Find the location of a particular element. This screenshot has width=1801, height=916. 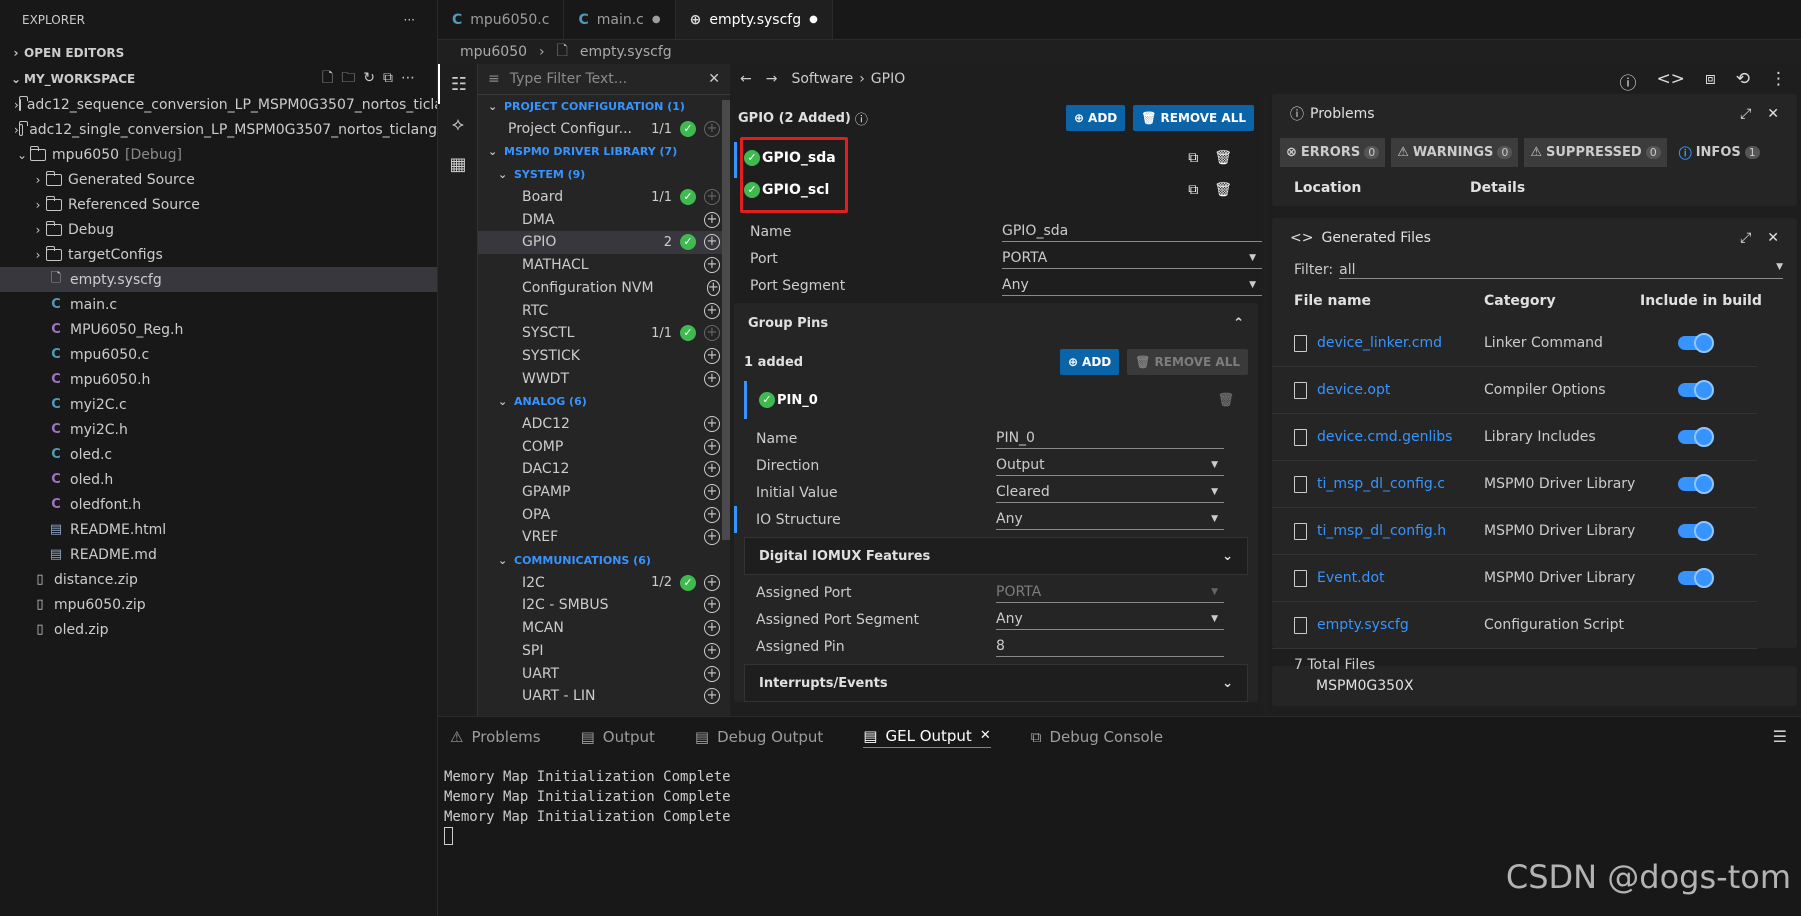

tree-item: 🗋 empty.syscfg is located at coordinates (218, 279).